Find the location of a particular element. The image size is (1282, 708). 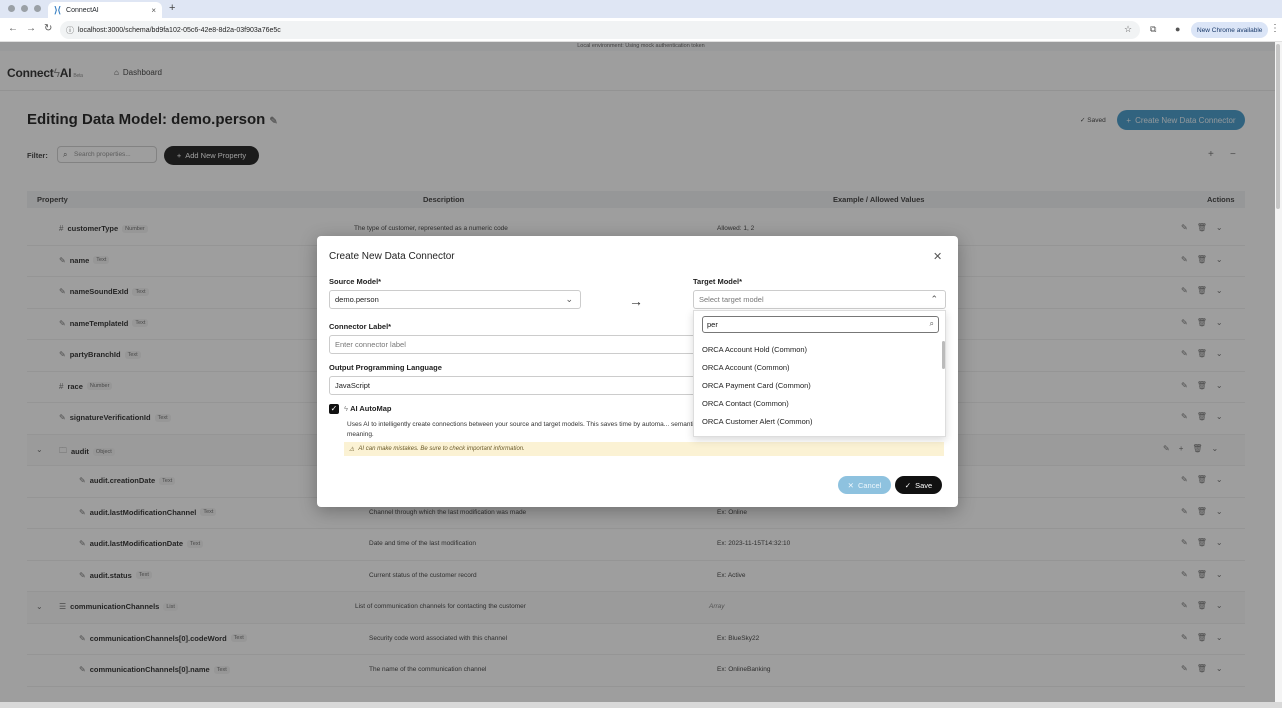

dropdown-option: ORCA Customer Alert (Common) is located at coordinates (816, 422).